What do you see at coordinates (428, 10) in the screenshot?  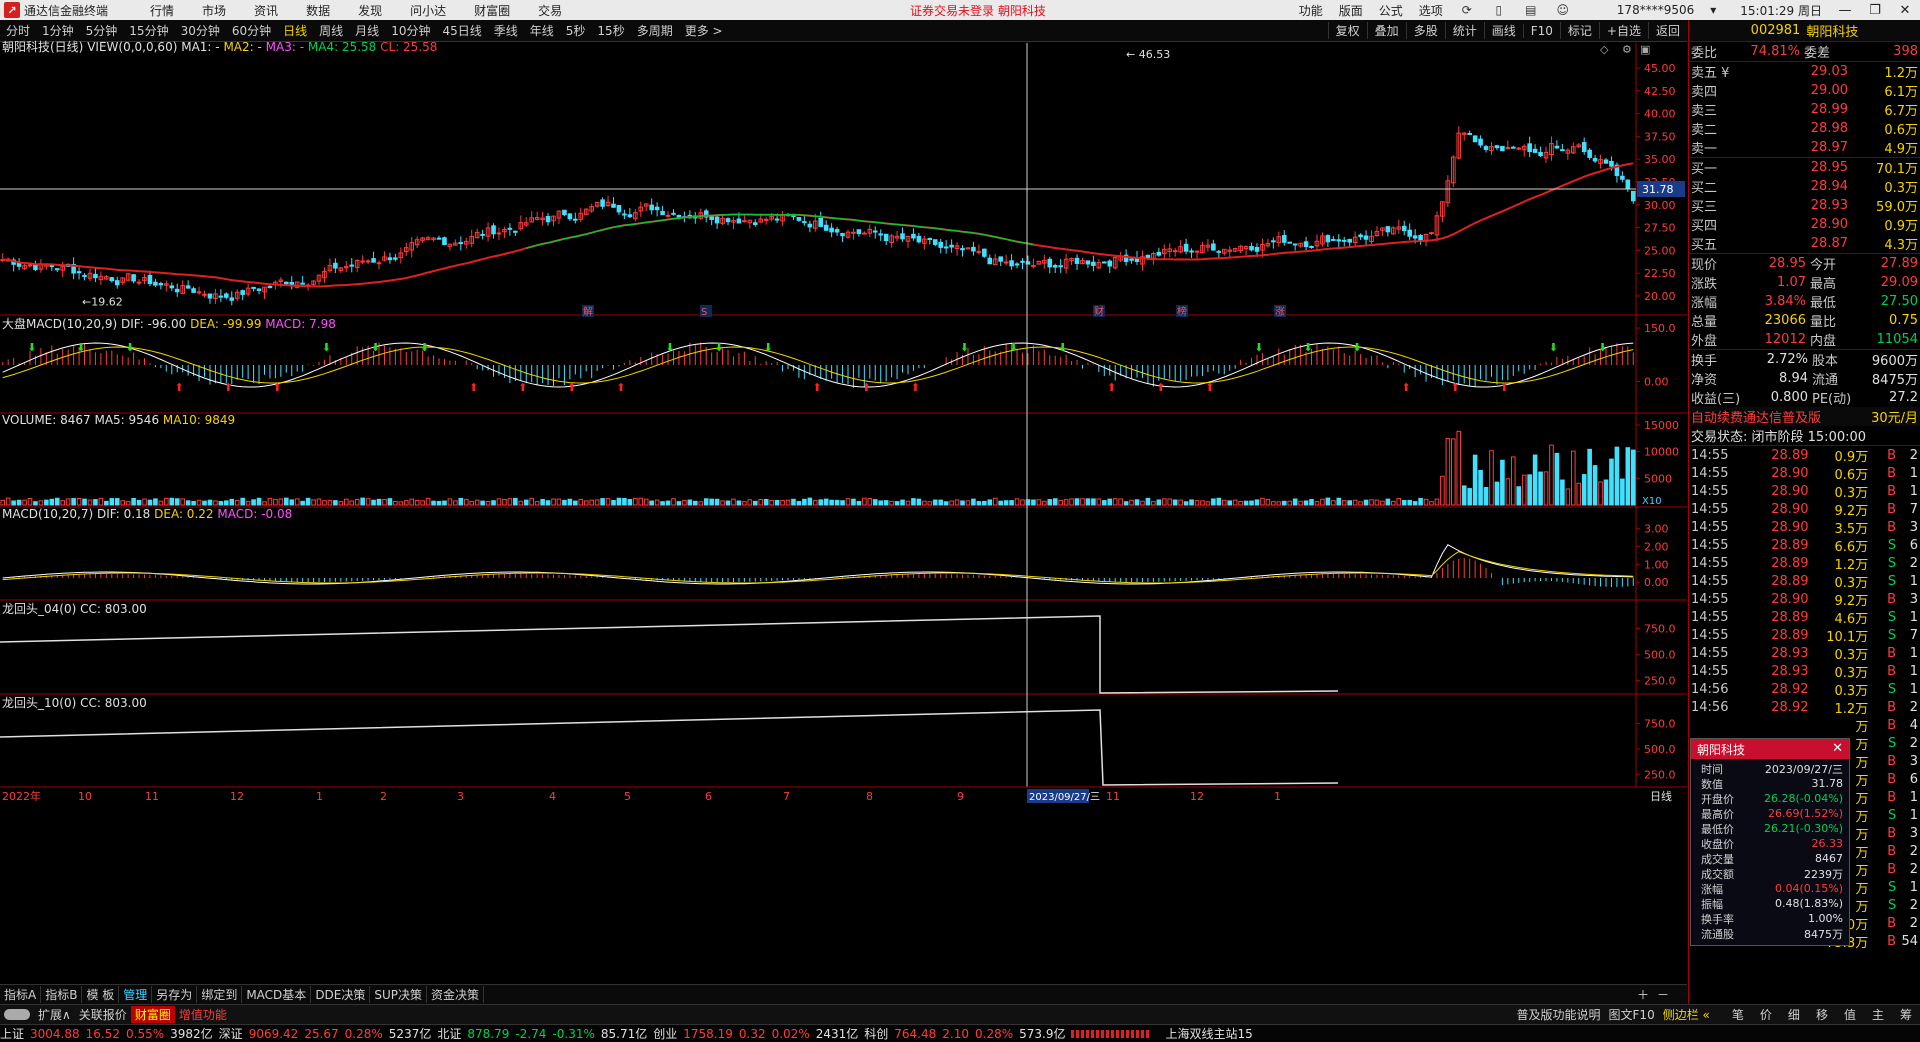 I see `menu-ask: 问小达` at bounding box center [428, 10].